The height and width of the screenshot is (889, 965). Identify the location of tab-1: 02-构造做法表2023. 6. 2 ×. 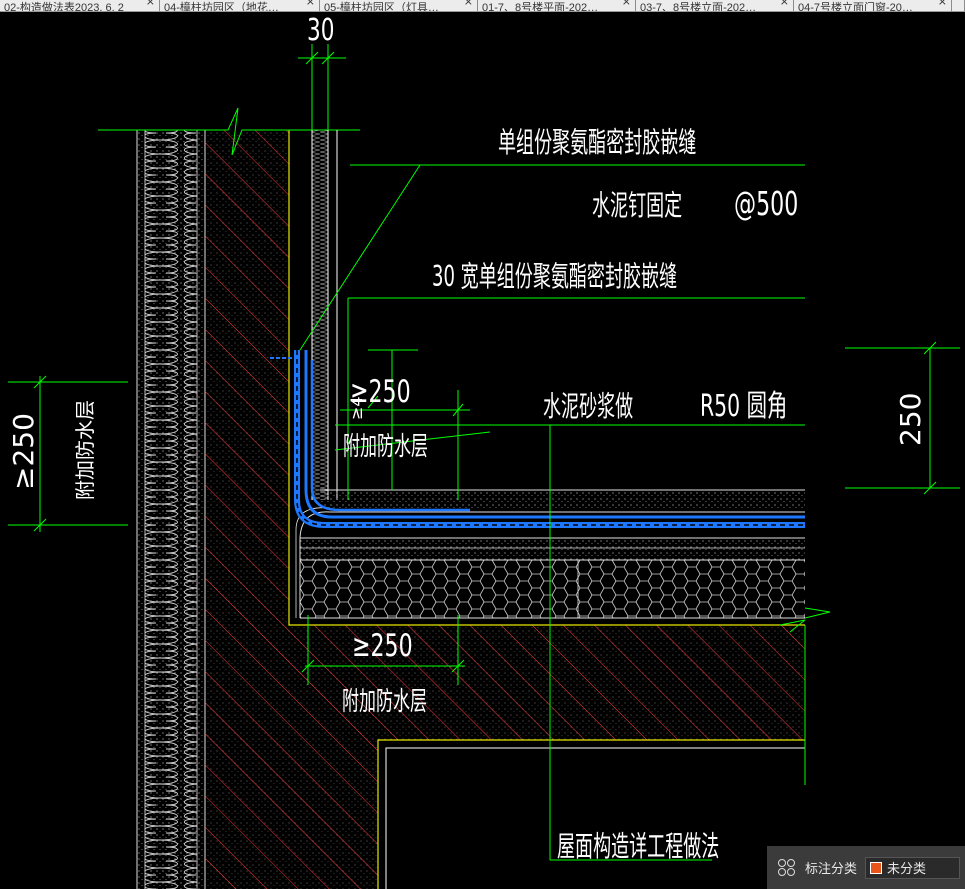
(80, 5).